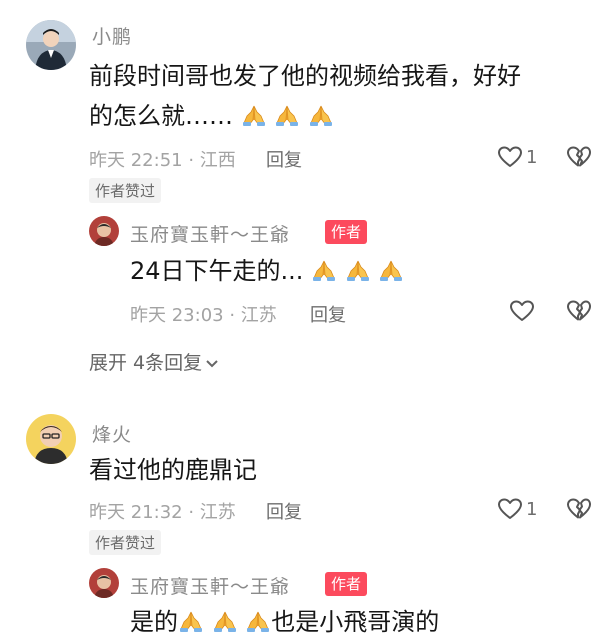  I want to click on reply-text-end: 也是小飛哥演的, so click(355, 622).